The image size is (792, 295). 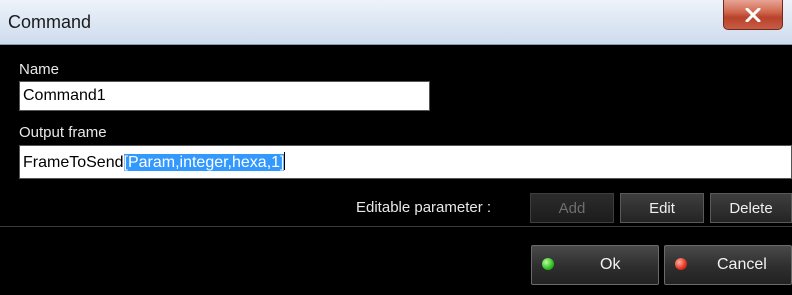 I want to click on close-x-icon, so click(x=753, y=14).